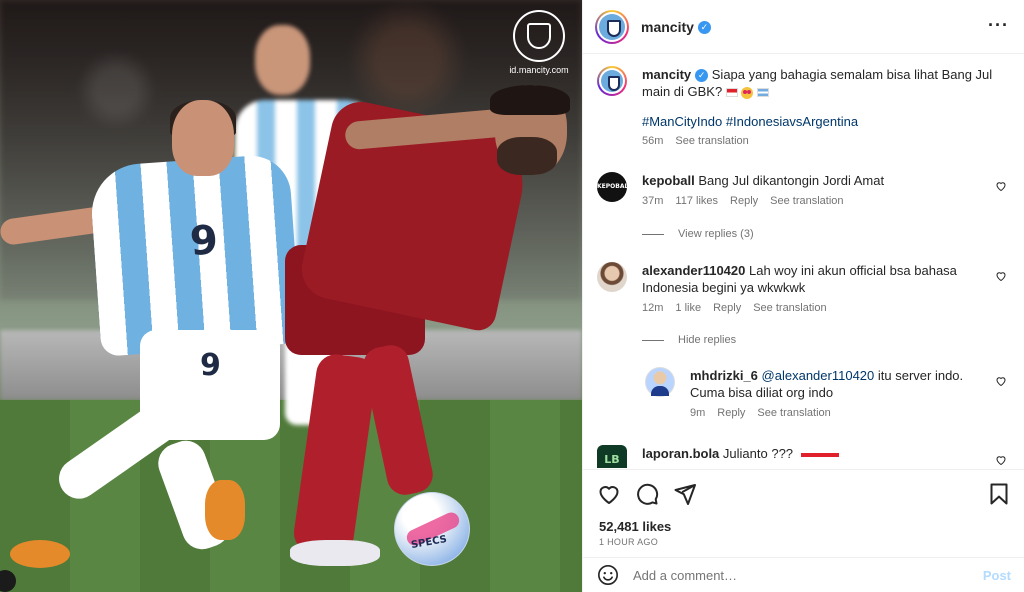 The image size is (1024, 592). Describe the element at coordinates (539, 36) in the screenshot. I see `mancity-crest-icon` at that location.